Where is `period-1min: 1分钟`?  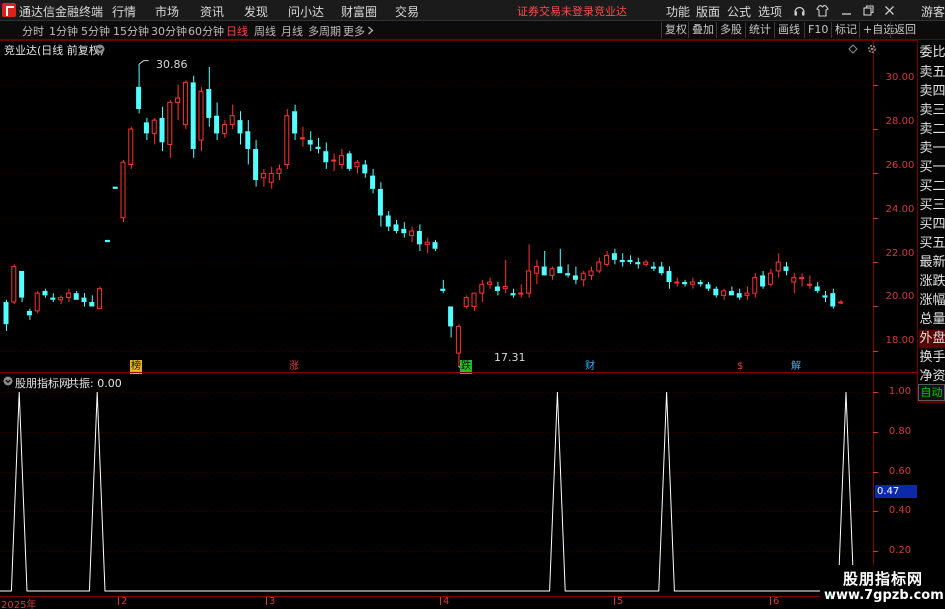 period-1min: 1分钟 is located at coordinates (63, 31).